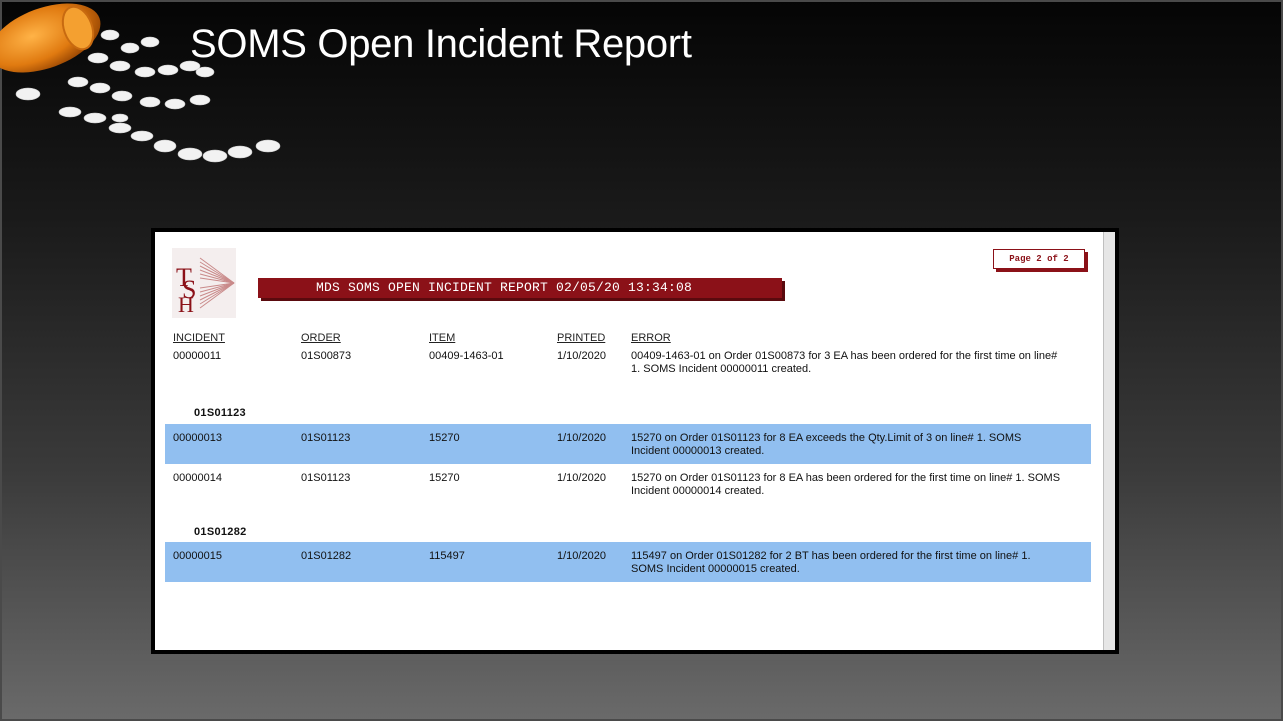 The height and width of the screenshot is (721, 1283). What do you see at coordinates (466, 356) in the screenshot?
I see `cell-item: 00409-1463-01` at bounding box center [466, 356].